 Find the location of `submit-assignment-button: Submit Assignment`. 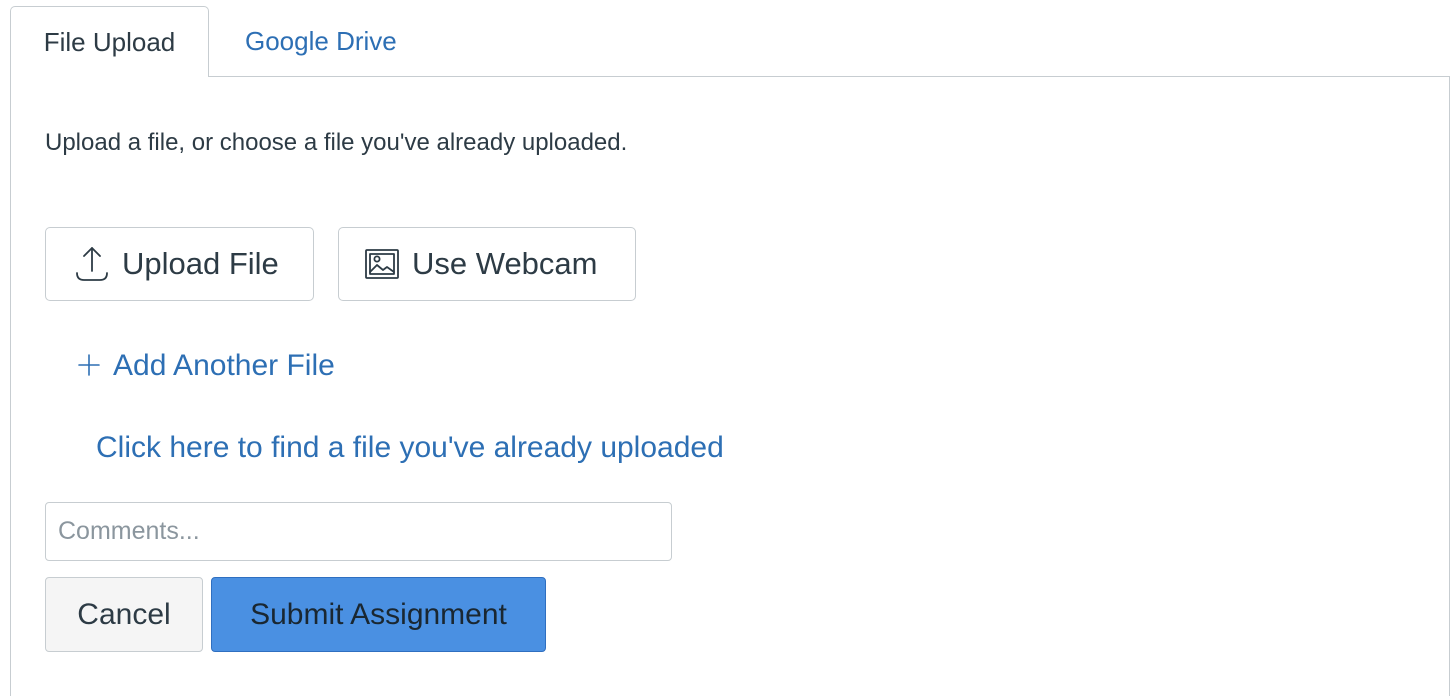

submit-assignment-button: Submit Assignment is located at coordinates (378, 614).